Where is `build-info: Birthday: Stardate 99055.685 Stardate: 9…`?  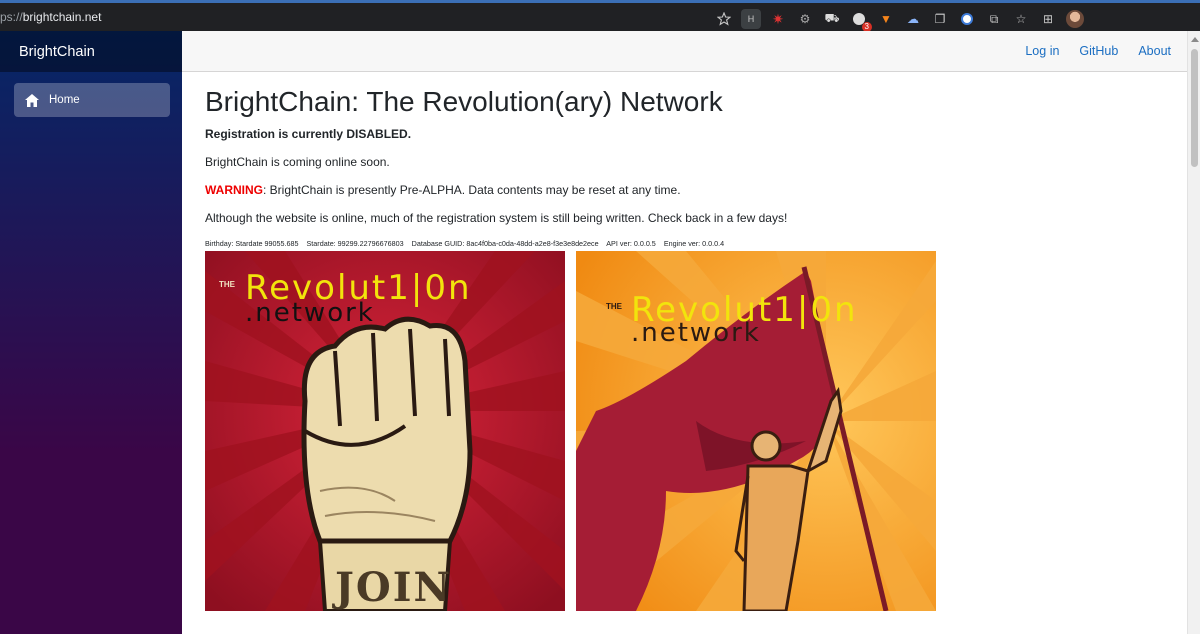 build-info: Birthday: Stardate 99055.685 Stardate: 9… is located at coordinates (692, 243).